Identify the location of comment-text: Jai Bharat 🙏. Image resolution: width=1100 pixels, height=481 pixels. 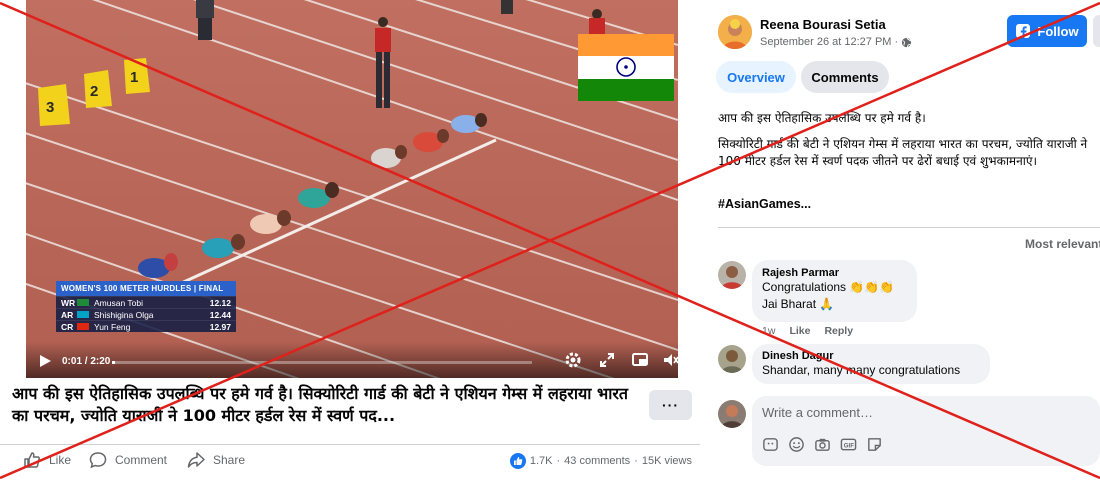
(798, 304).